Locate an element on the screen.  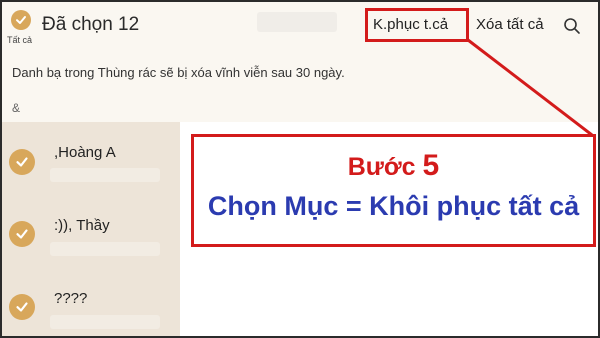
list-item: ,Hoàng A is located at coordinates (91, 158).